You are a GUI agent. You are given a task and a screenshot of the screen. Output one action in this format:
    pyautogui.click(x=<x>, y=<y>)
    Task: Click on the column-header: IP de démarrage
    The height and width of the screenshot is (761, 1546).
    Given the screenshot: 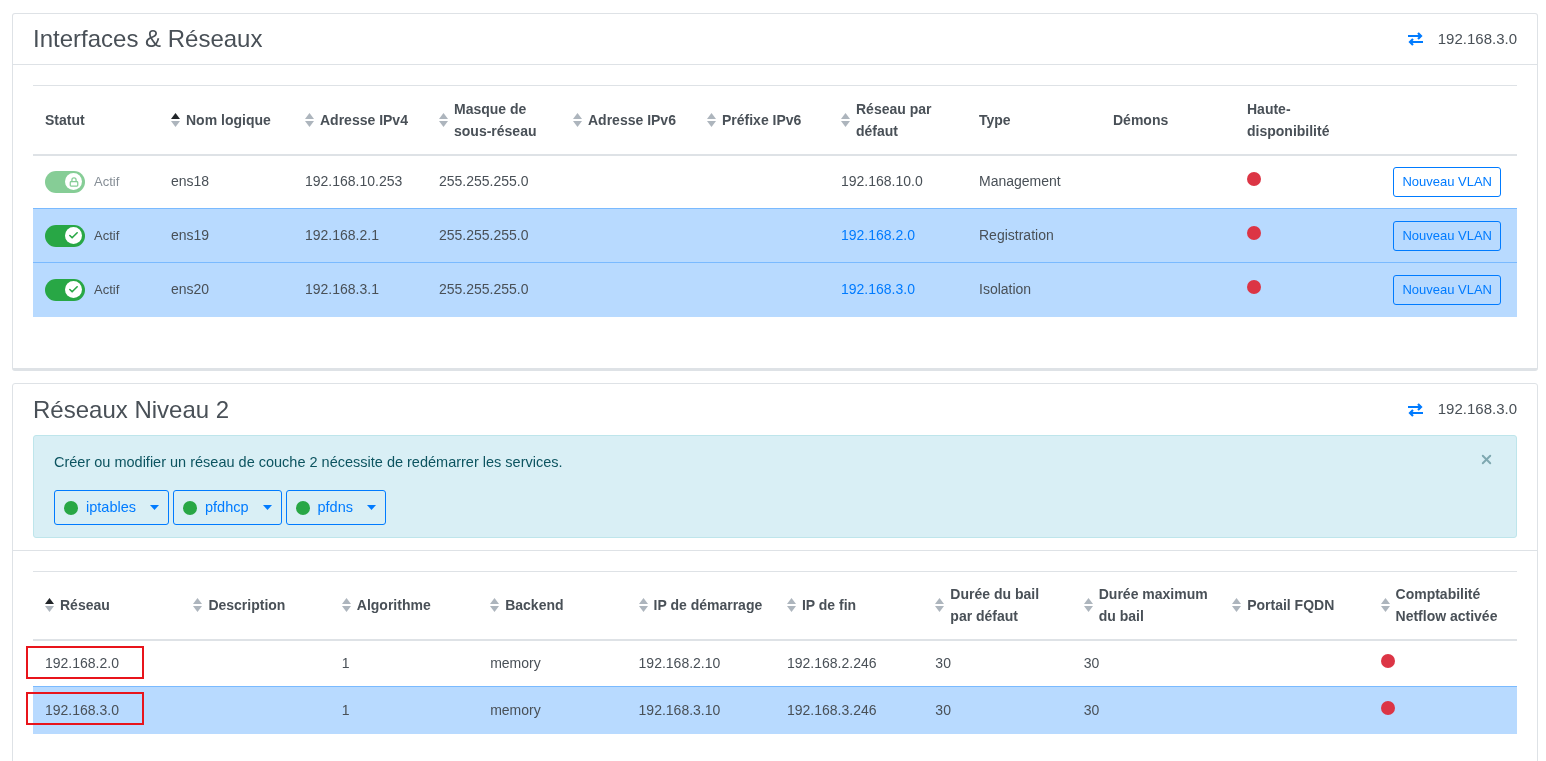 What is the action you would take?
    pyautogui.click(x=708, y=605)
    